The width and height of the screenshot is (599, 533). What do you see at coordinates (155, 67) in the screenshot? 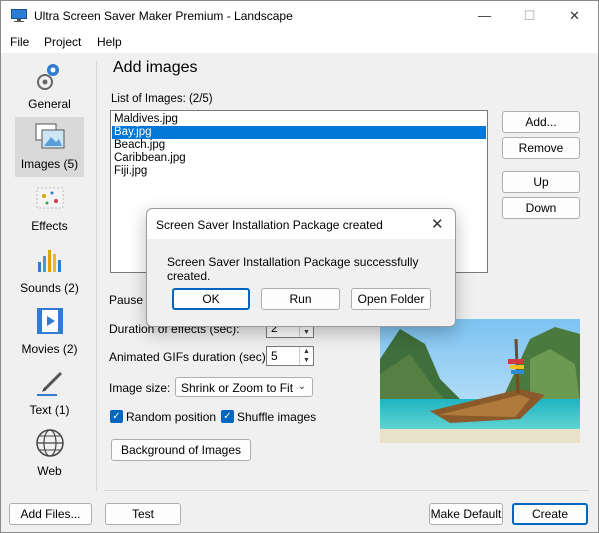
I see `page-title: Add images` at bounding box center [155, 67].